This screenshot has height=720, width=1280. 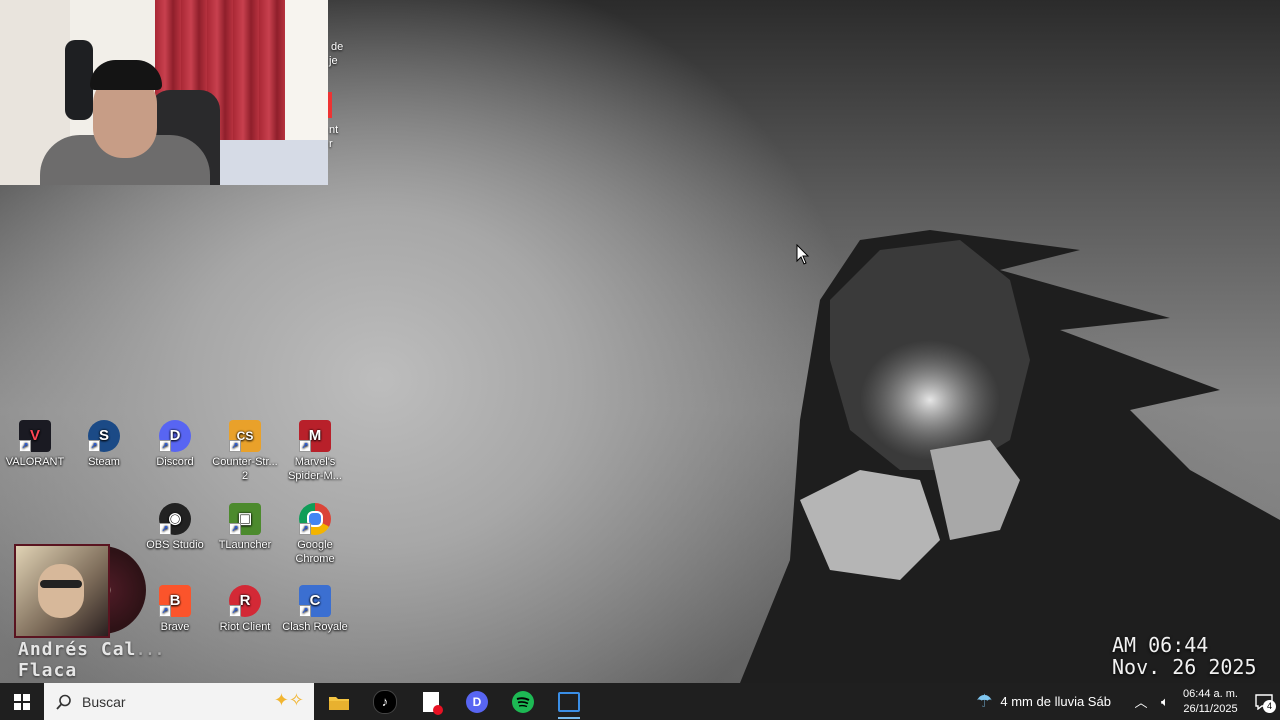 I want to click on taskbar-discord: D, so click(x=477, y=701).